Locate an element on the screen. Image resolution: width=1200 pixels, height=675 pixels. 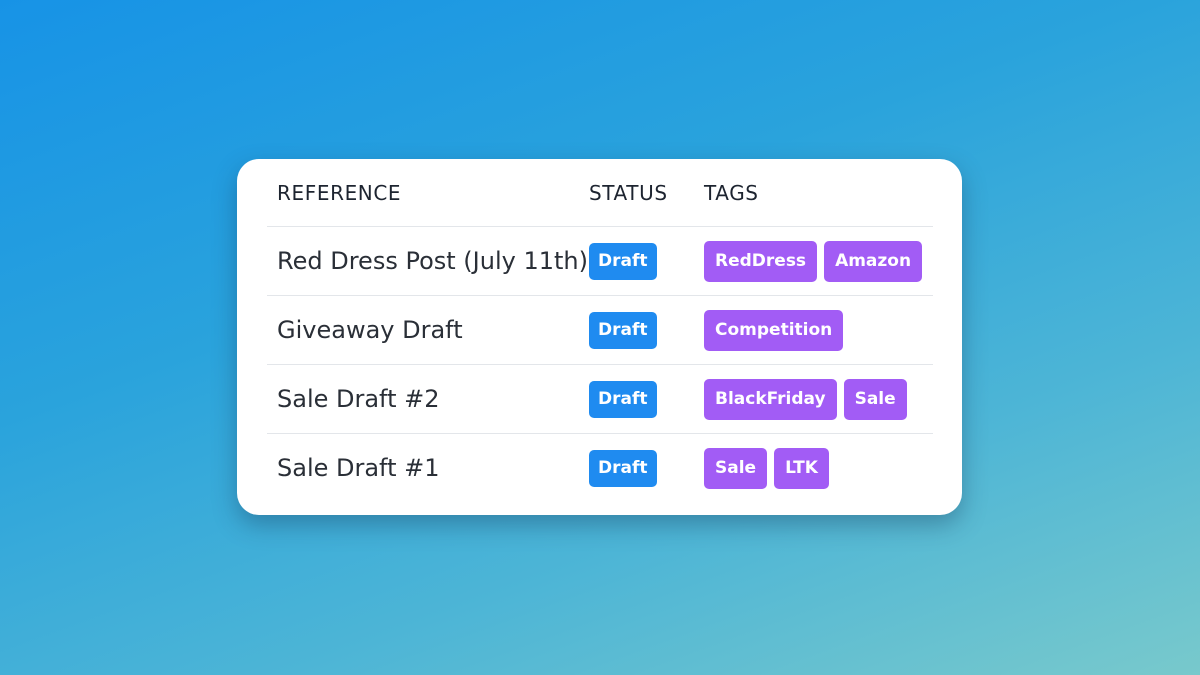
row-reference: Red Dress Post (July 11th) is located at coordinates (428, 261).